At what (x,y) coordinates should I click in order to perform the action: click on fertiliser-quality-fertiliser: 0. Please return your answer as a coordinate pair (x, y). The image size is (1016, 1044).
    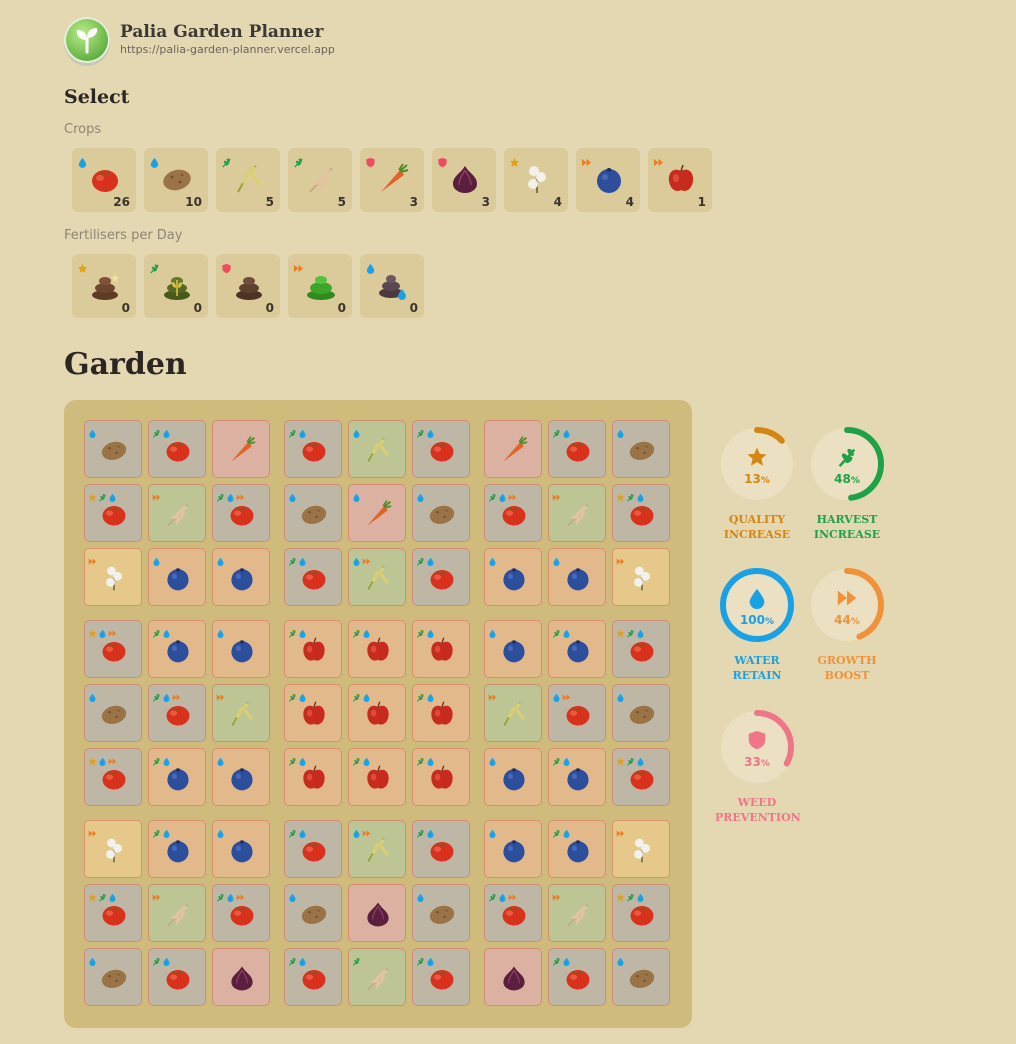
    Looking at the image, I should click on (104, 286).